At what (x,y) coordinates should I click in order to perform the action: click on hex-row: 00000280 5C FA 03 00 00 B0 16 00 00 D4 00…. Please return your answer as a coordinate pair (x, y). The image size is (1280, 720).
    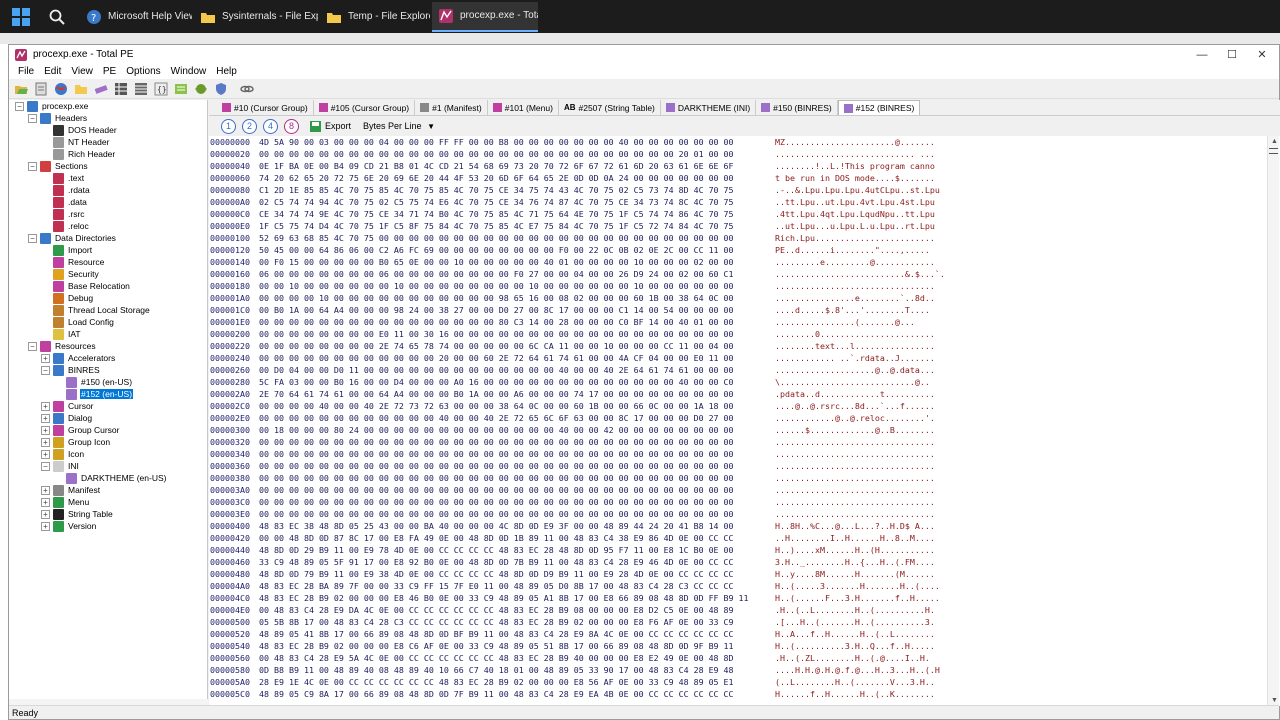
    Looking at the image, I should click on (744, 382).